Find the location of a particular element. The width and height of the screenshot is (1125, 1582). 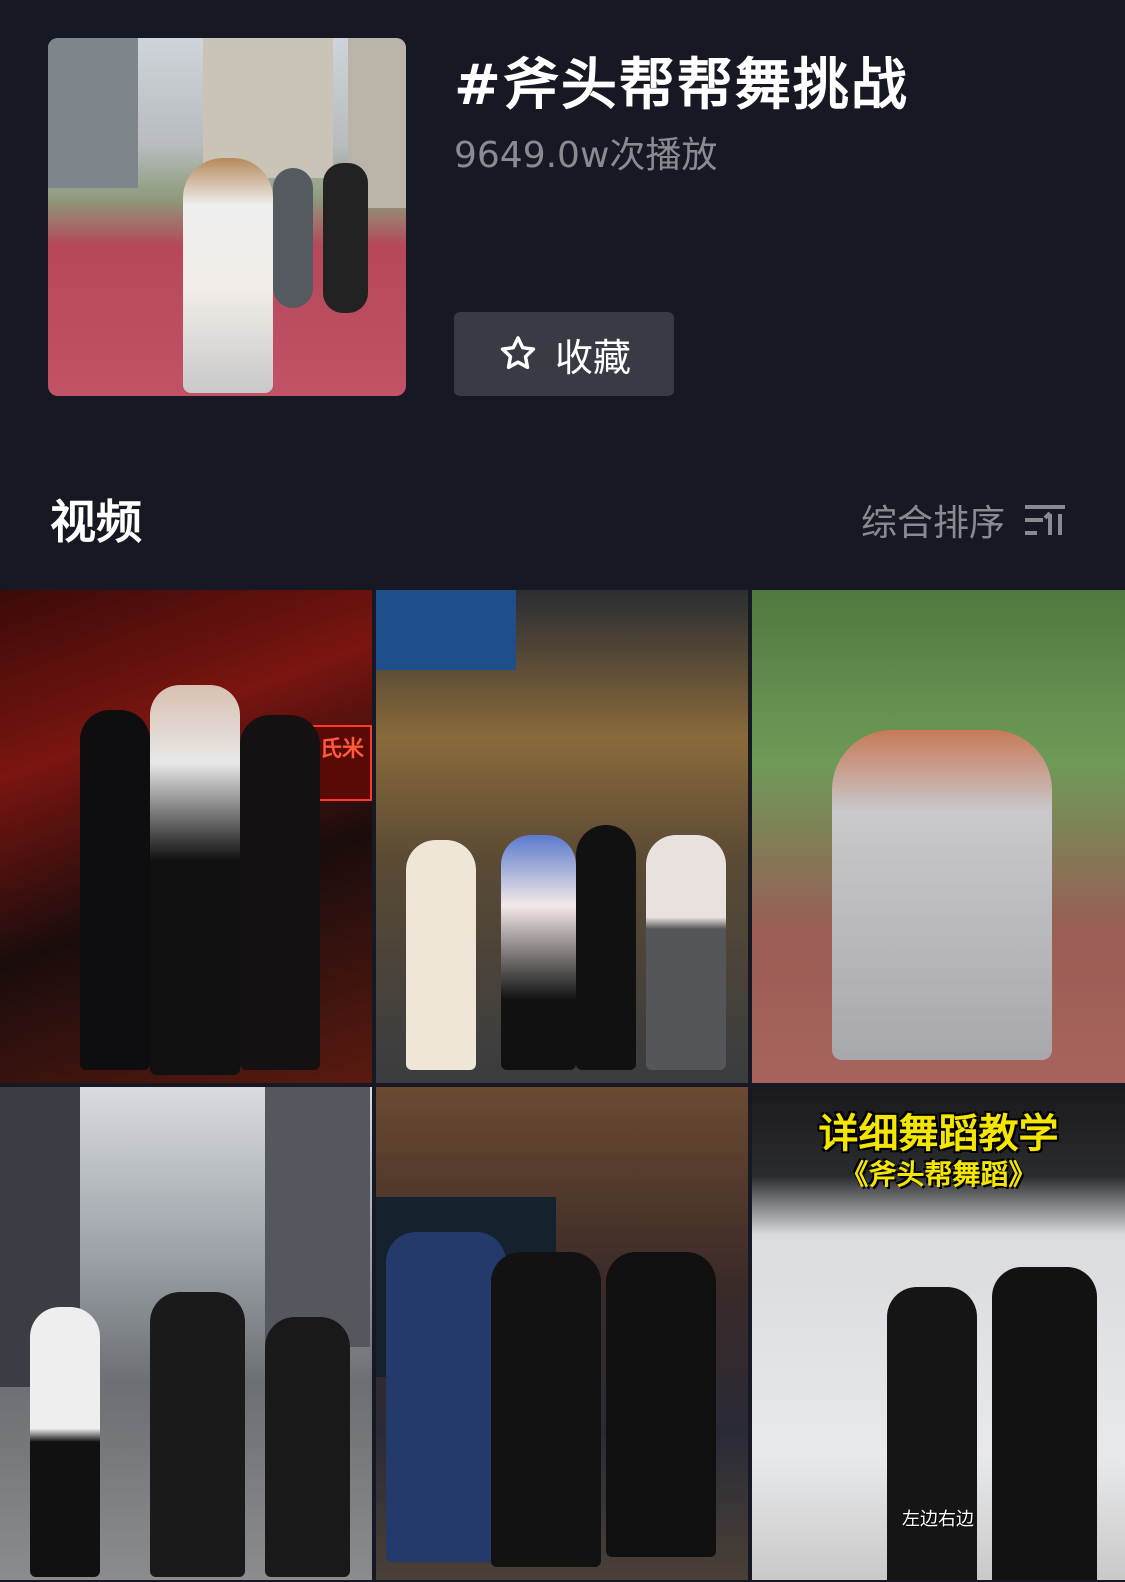

favorite-label: 收藏 is located at coordinates (592, 357).